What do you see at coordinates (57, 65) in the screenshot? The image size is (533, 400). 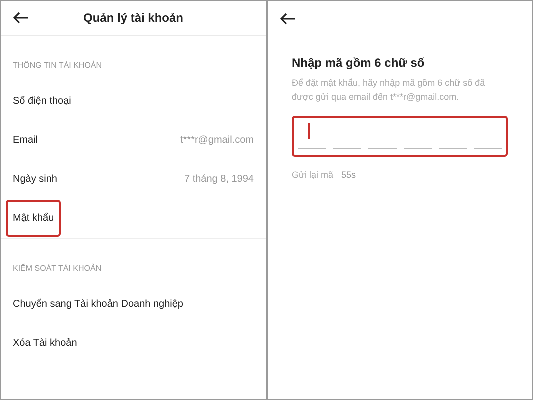 I see `section-heading: THÔNG TIN TÀI KHOẢN` at bounding box center [57, 65].